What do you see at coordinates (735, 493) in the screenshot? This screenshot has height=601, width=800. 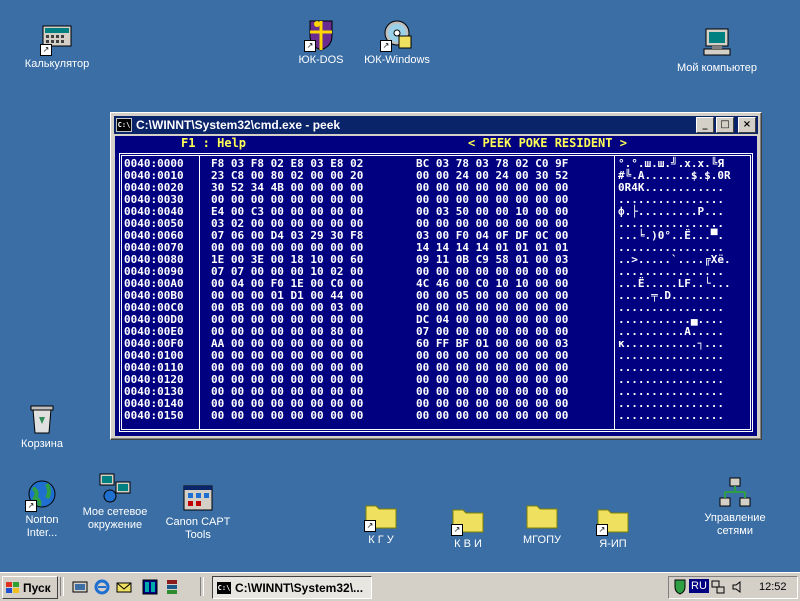 I see `network-management-icon` at bounding box center [735, 493].